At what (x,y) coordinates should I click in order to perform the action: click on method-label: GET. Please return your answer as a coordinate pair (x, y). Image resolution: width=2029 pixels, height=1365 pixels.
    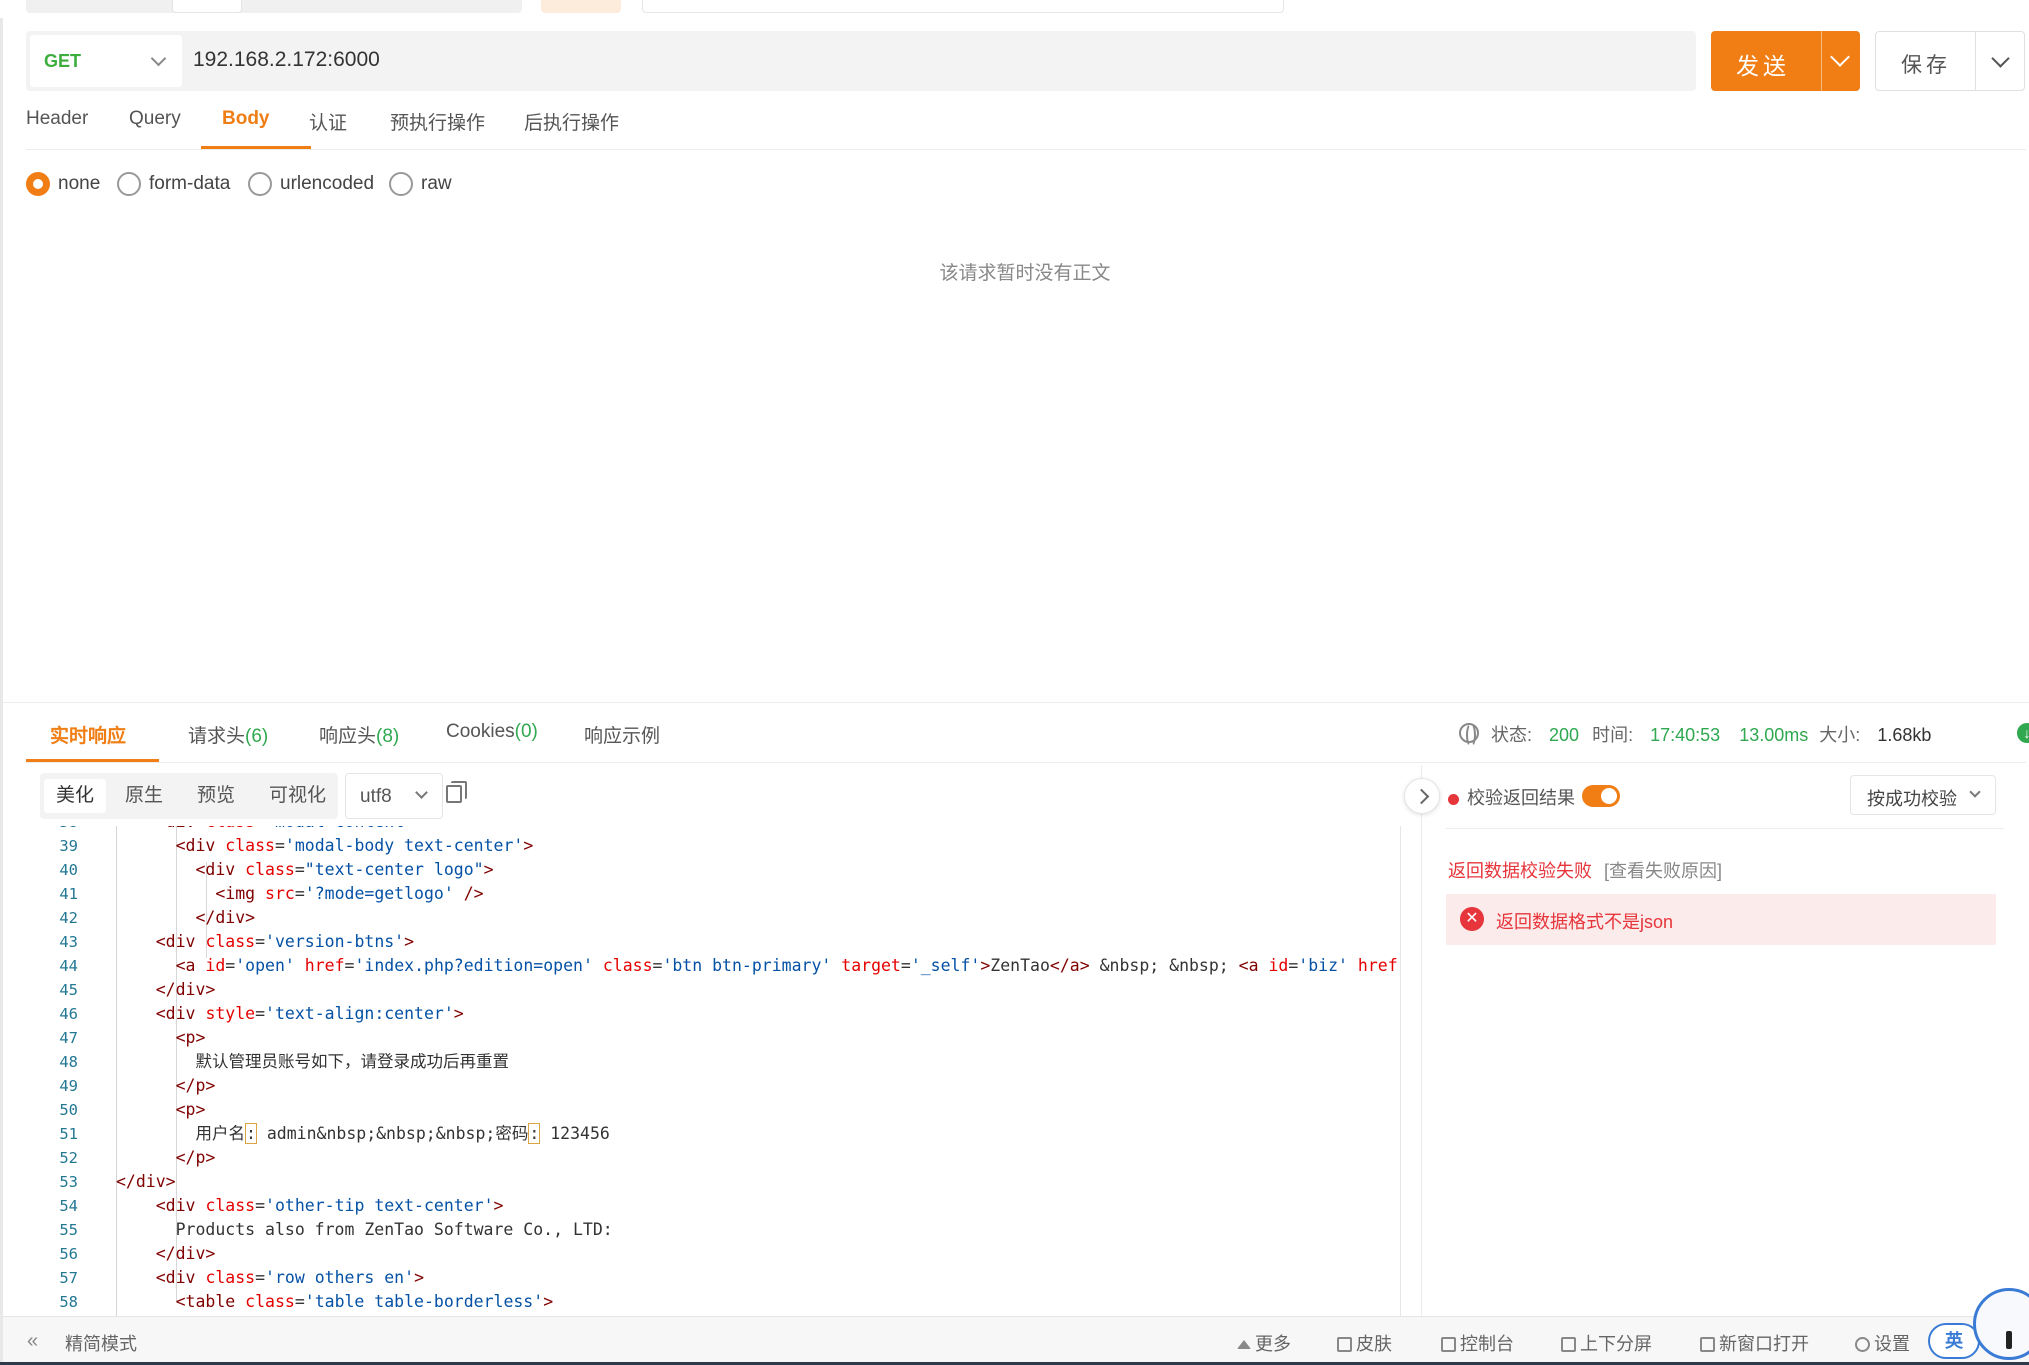
    Looking at the image, I should click on (63, 60).